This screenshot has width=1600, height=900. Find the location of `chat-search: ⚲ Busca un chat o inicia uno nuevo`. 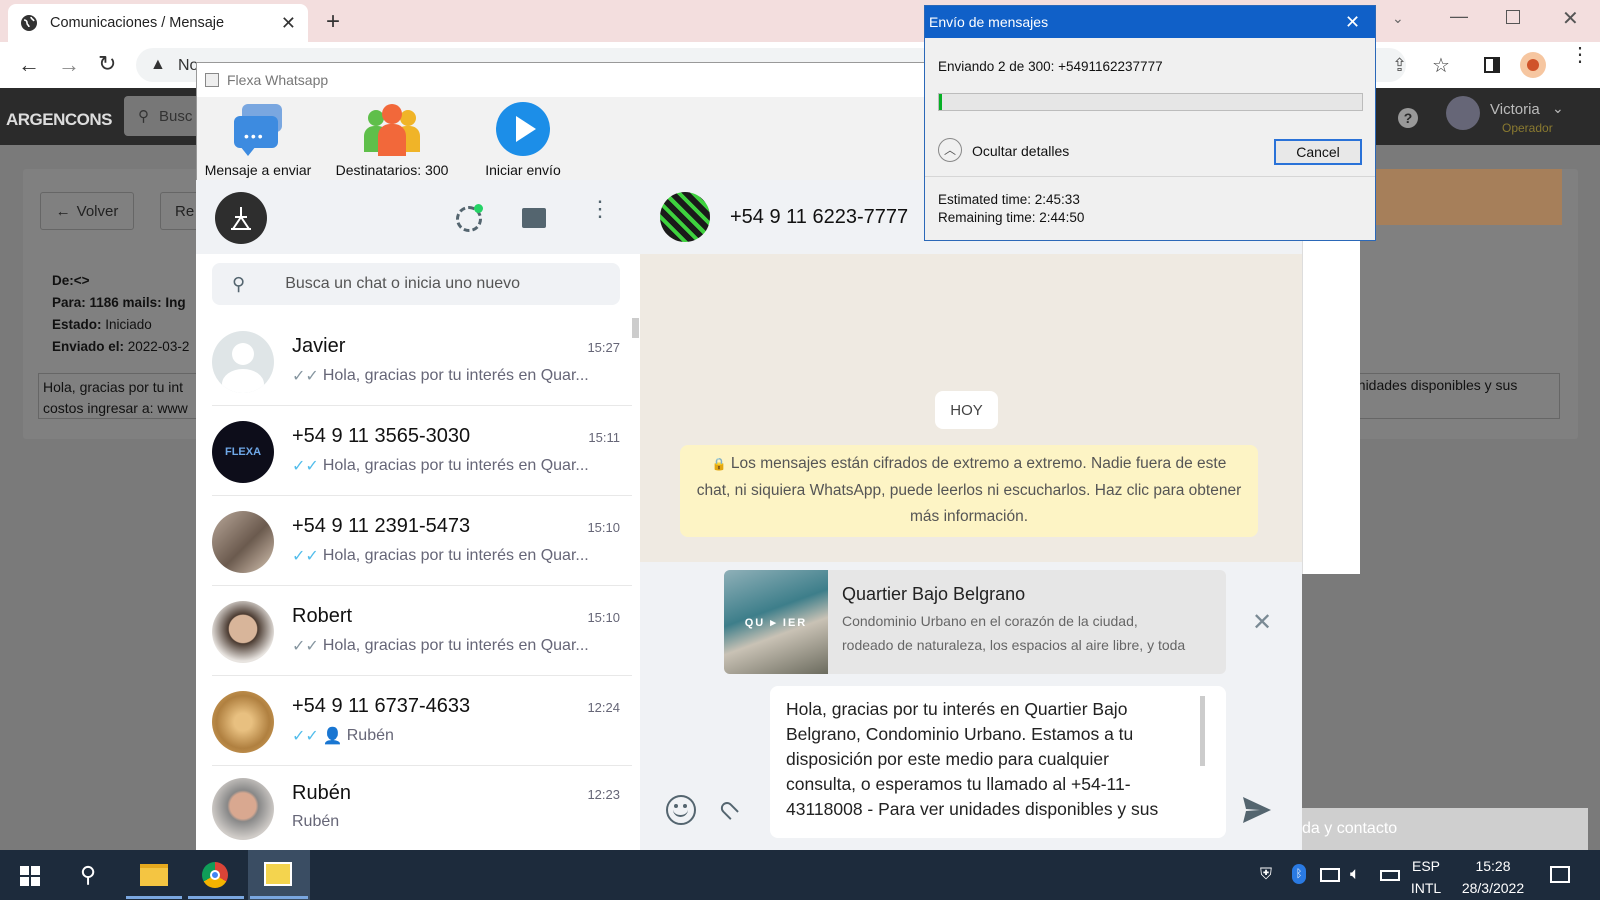

chat-search: ⚲ Busca un chat o inicia uno nuevo is located at coordinates (416, 284).